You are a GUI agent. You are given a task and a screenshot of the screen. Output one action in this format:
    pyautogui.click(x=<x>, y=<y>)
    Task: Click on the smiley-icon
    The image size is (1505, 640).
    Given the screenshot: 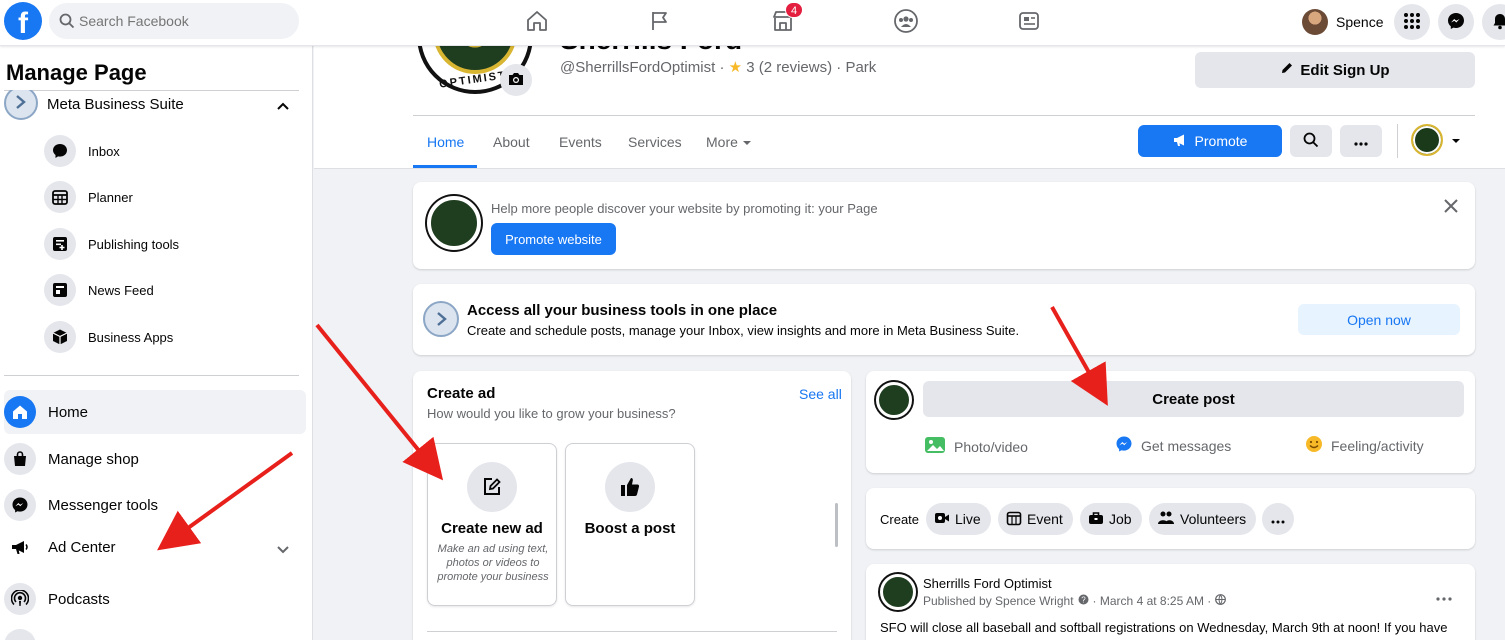 What is the action you would take?
    pyautogui.click(x=1314, y=445)
    